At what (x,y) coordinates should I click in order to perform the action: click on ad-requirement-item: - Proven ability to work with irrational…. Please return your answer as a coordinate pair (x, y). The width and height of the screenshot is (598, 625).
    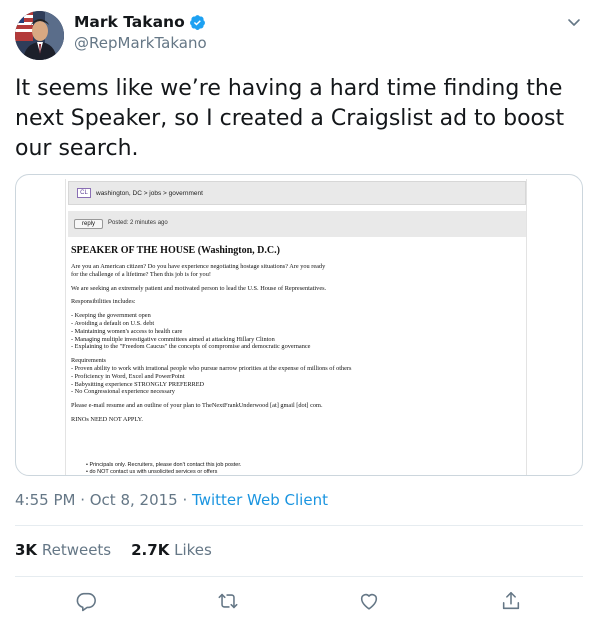
    Looking at the image, I should click on (211, 368).